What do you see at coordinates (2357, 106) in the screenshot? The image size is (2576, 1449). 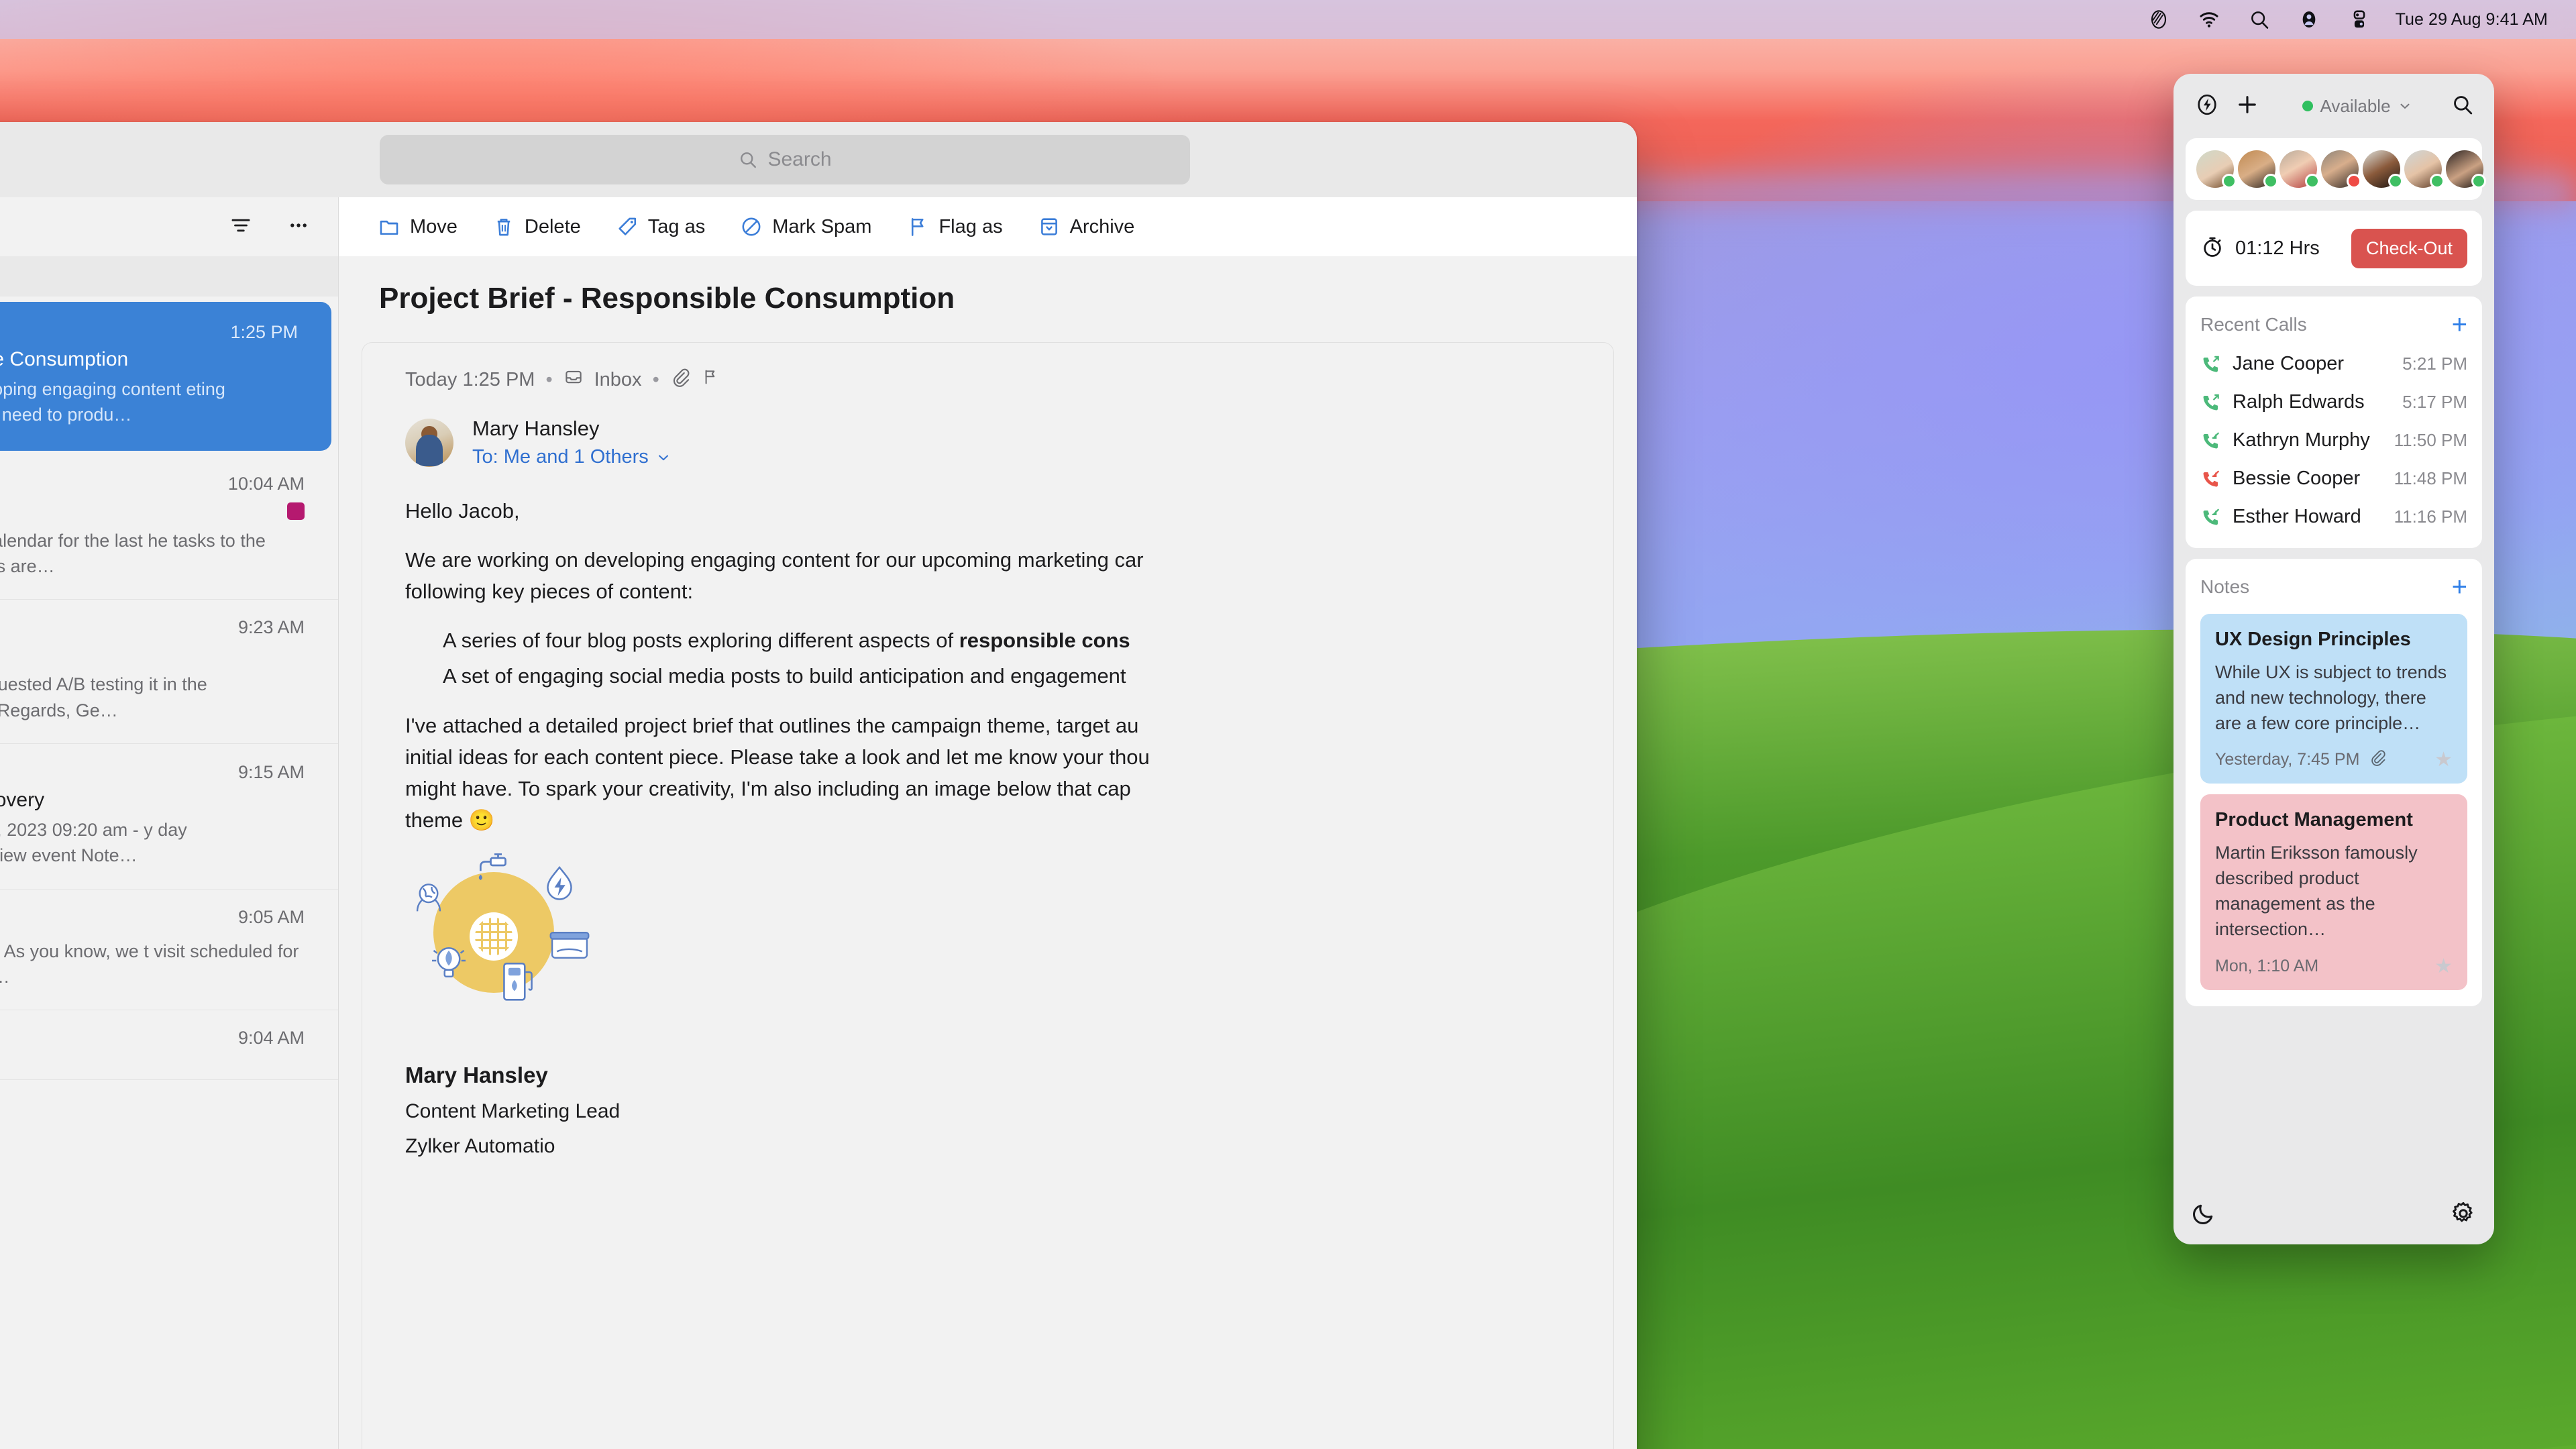 I see `status-selector: Available` at bounding box center [2357, 106].